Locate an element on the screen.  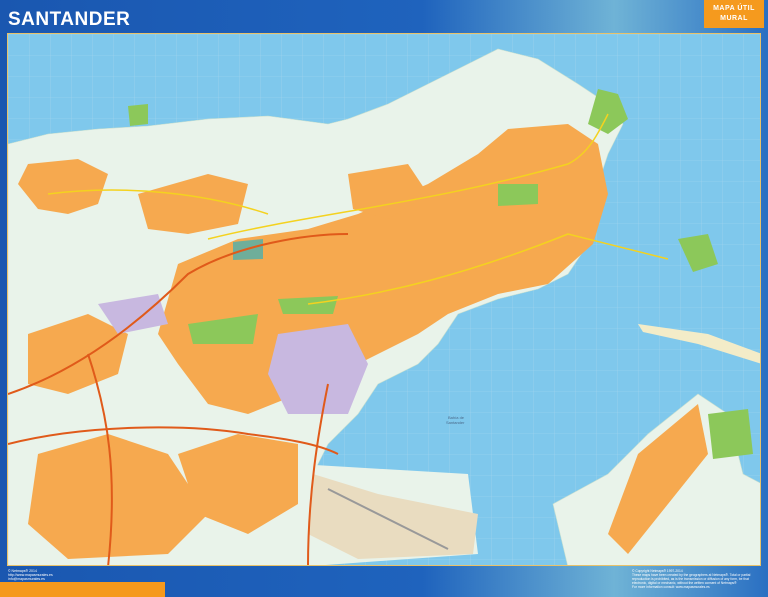
badge-line-1: MAPA ÚTIL is located at coordinates (734, 8).